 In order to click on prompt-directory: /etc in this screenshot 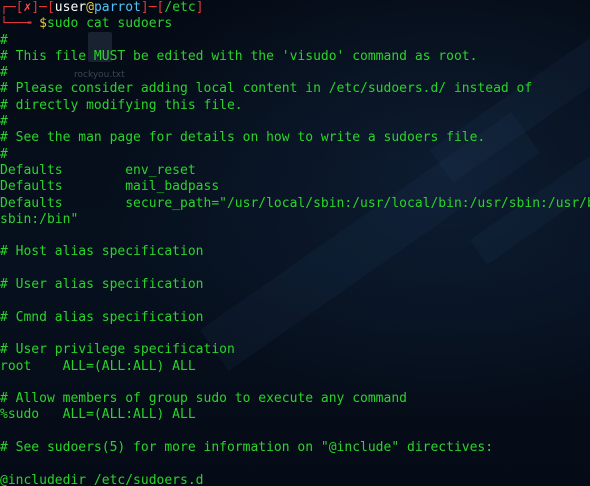, I will do `click(180, 7)`.